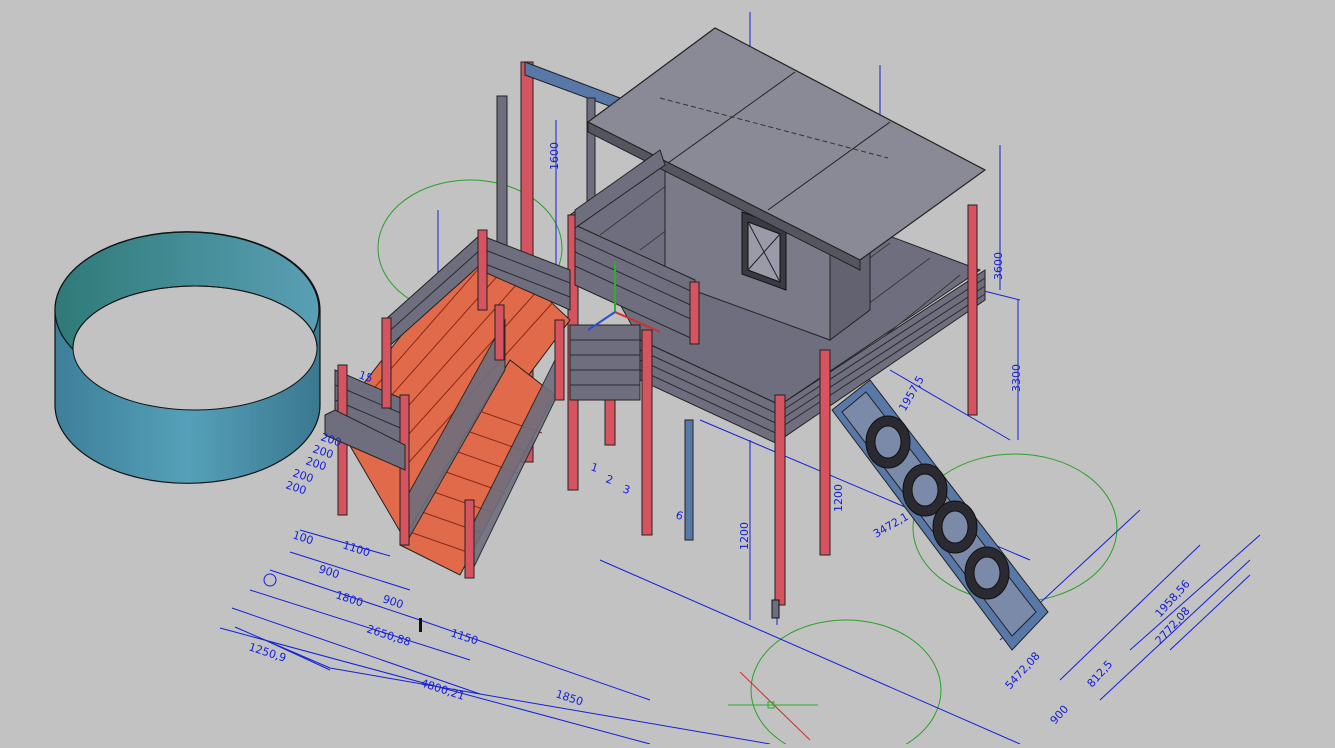  I want to click on dim-28: 1200, so click(838, 498).